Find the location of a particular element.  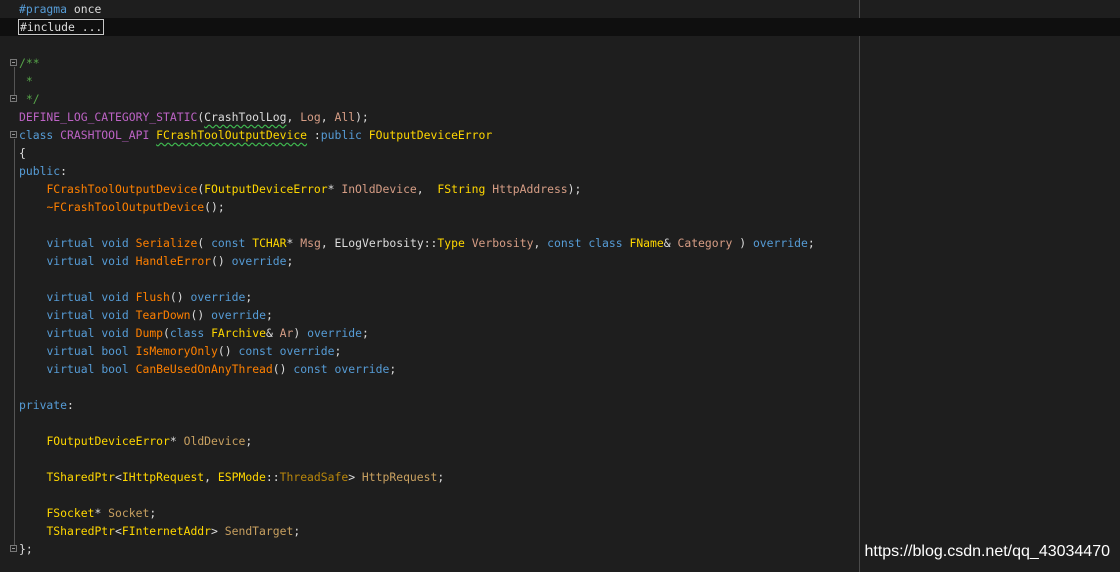

token-punct: : is located at coordinates (314, 135).